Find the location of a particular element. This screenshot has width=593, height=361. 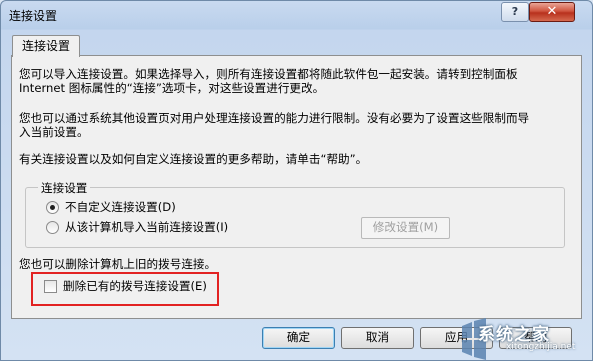

radio-no-custom-label: 不自定义连接设置(D) is located at coordinates (120, 207).